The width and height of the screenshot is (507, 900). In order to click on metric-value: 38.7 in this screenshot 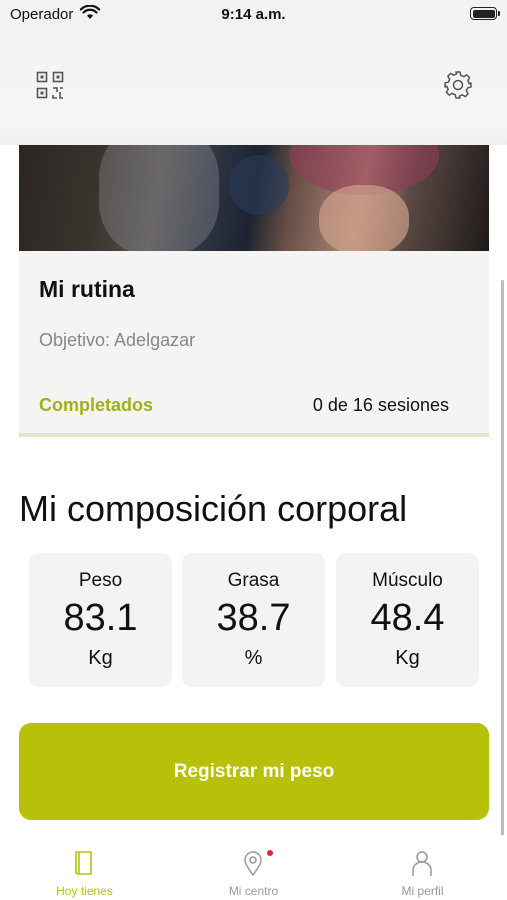, I will do `click(253, 618)`.